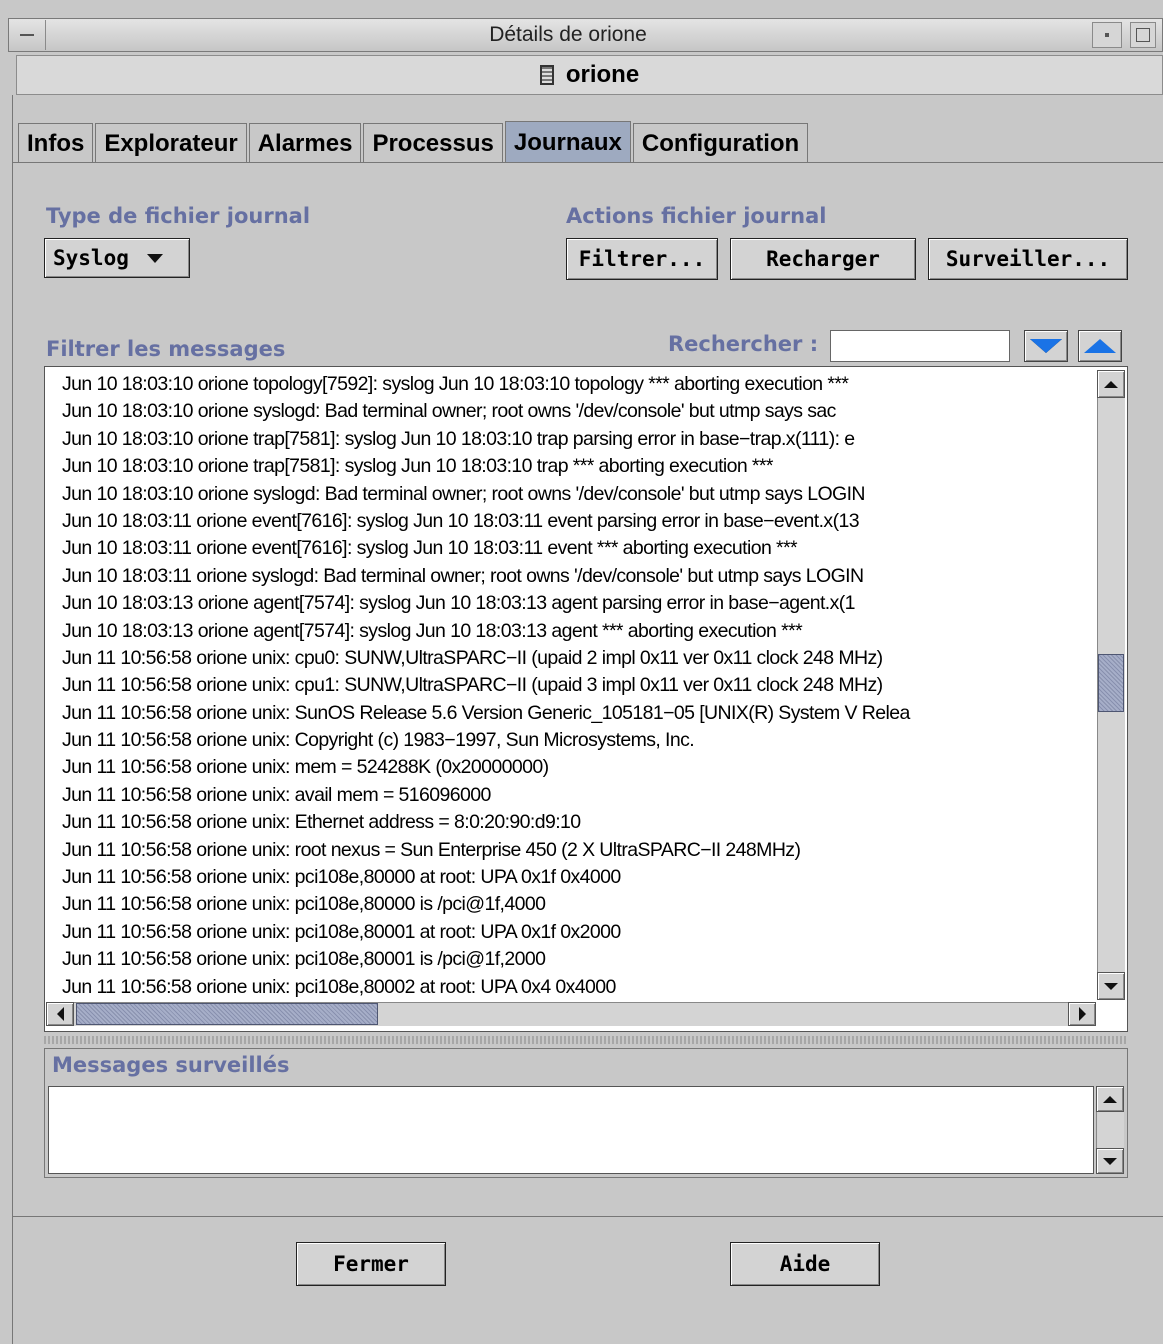 The width and height of the screenshot is (1163, 1344). What do you see at coordinates (602, 74) in the screenshot?
I see `host-name: orione` at bounding box center [602, 74].